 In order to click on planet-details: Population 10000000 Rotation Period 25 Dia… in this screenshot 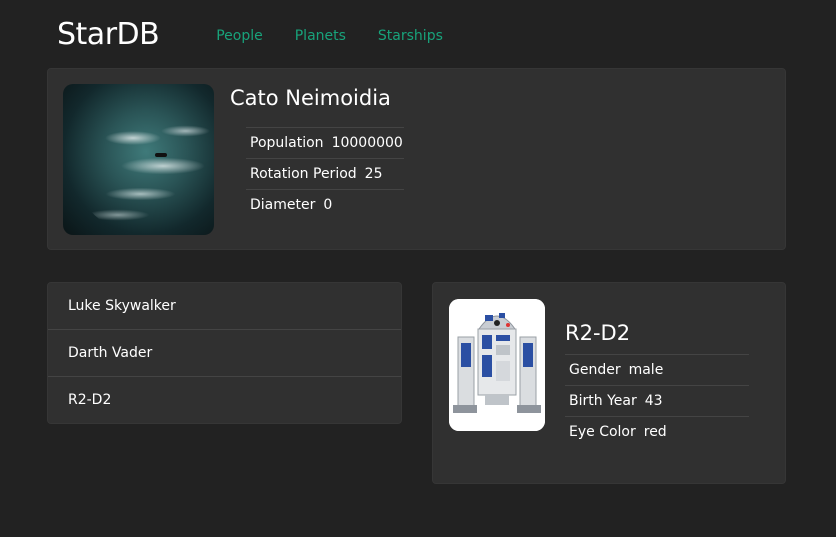, I will do `click(325, 173)`.